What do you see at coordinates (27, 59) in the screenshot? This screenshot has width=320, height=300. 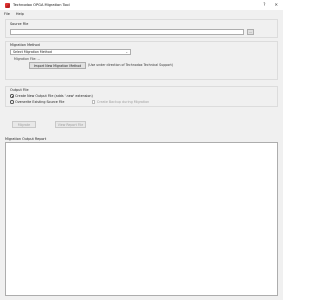 I see `migration-file-text: Migration File: --` at bounding box center [27, 59].